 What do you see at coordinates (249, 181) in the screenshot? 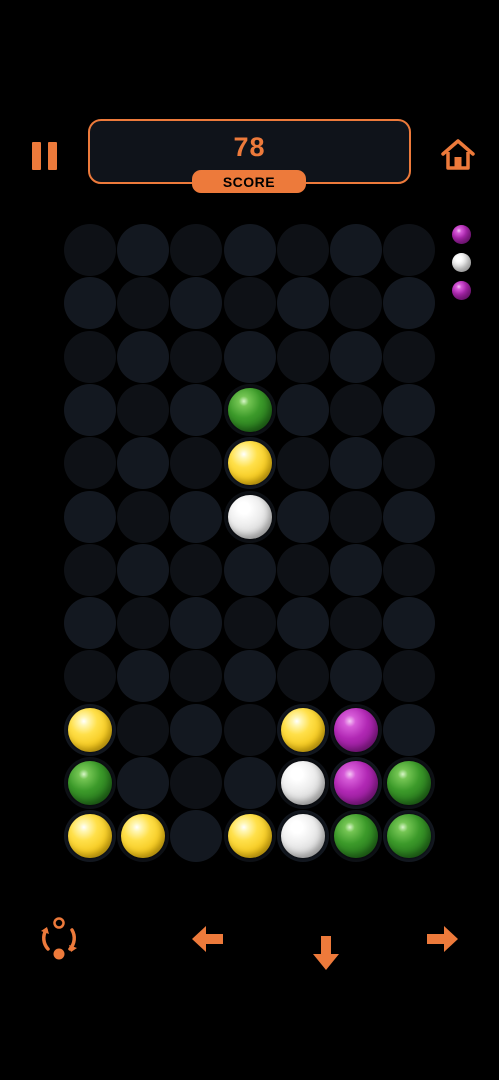
I see `score-label: SCORE` at bounding box center [249, 181].